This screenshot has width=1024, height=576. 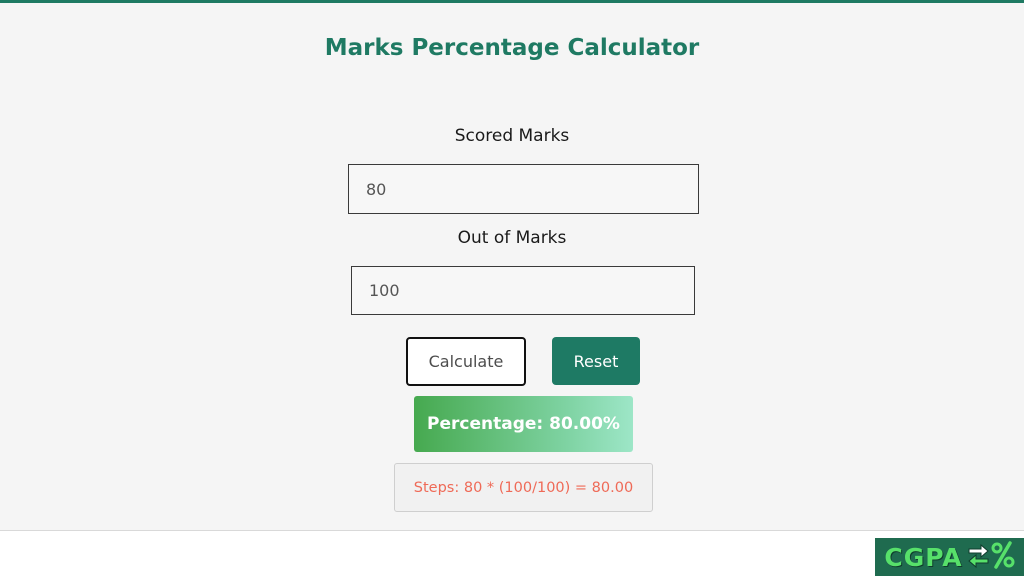 What do you see at coordinates (523, 290) in the screenshot?
I see `out-of-marks-input` at bounding box center [523, 290].